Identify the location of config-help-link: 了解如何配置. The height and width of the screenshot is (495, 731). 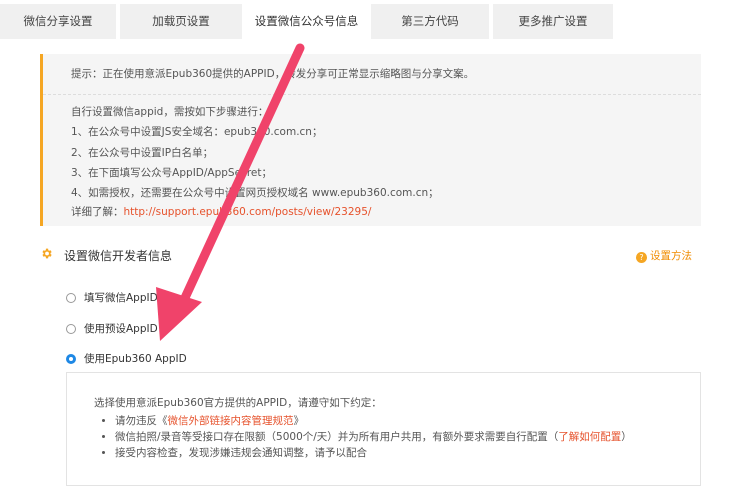
(589, 437).